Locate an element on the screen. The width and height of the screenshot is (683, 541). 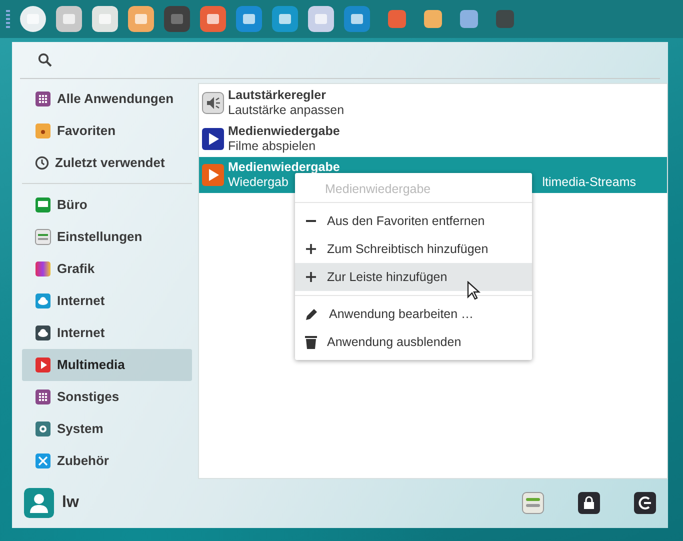
app-description: Lautstärke anpassen is located at coordinates (286, 110).